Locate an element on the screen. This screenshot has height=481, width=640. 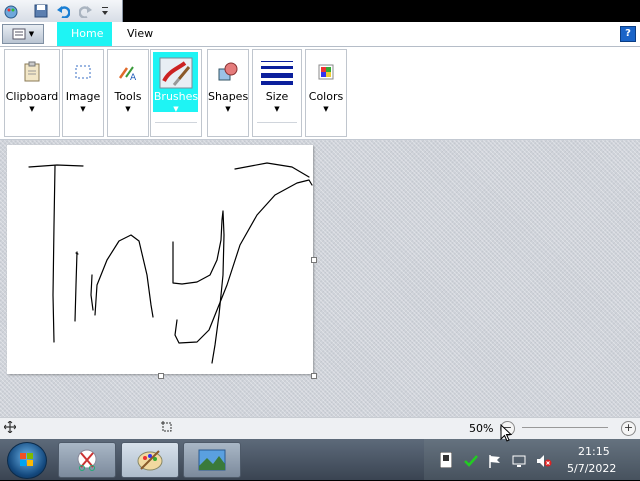
group-label-colors: Colors is located at coordinates (326, 96).